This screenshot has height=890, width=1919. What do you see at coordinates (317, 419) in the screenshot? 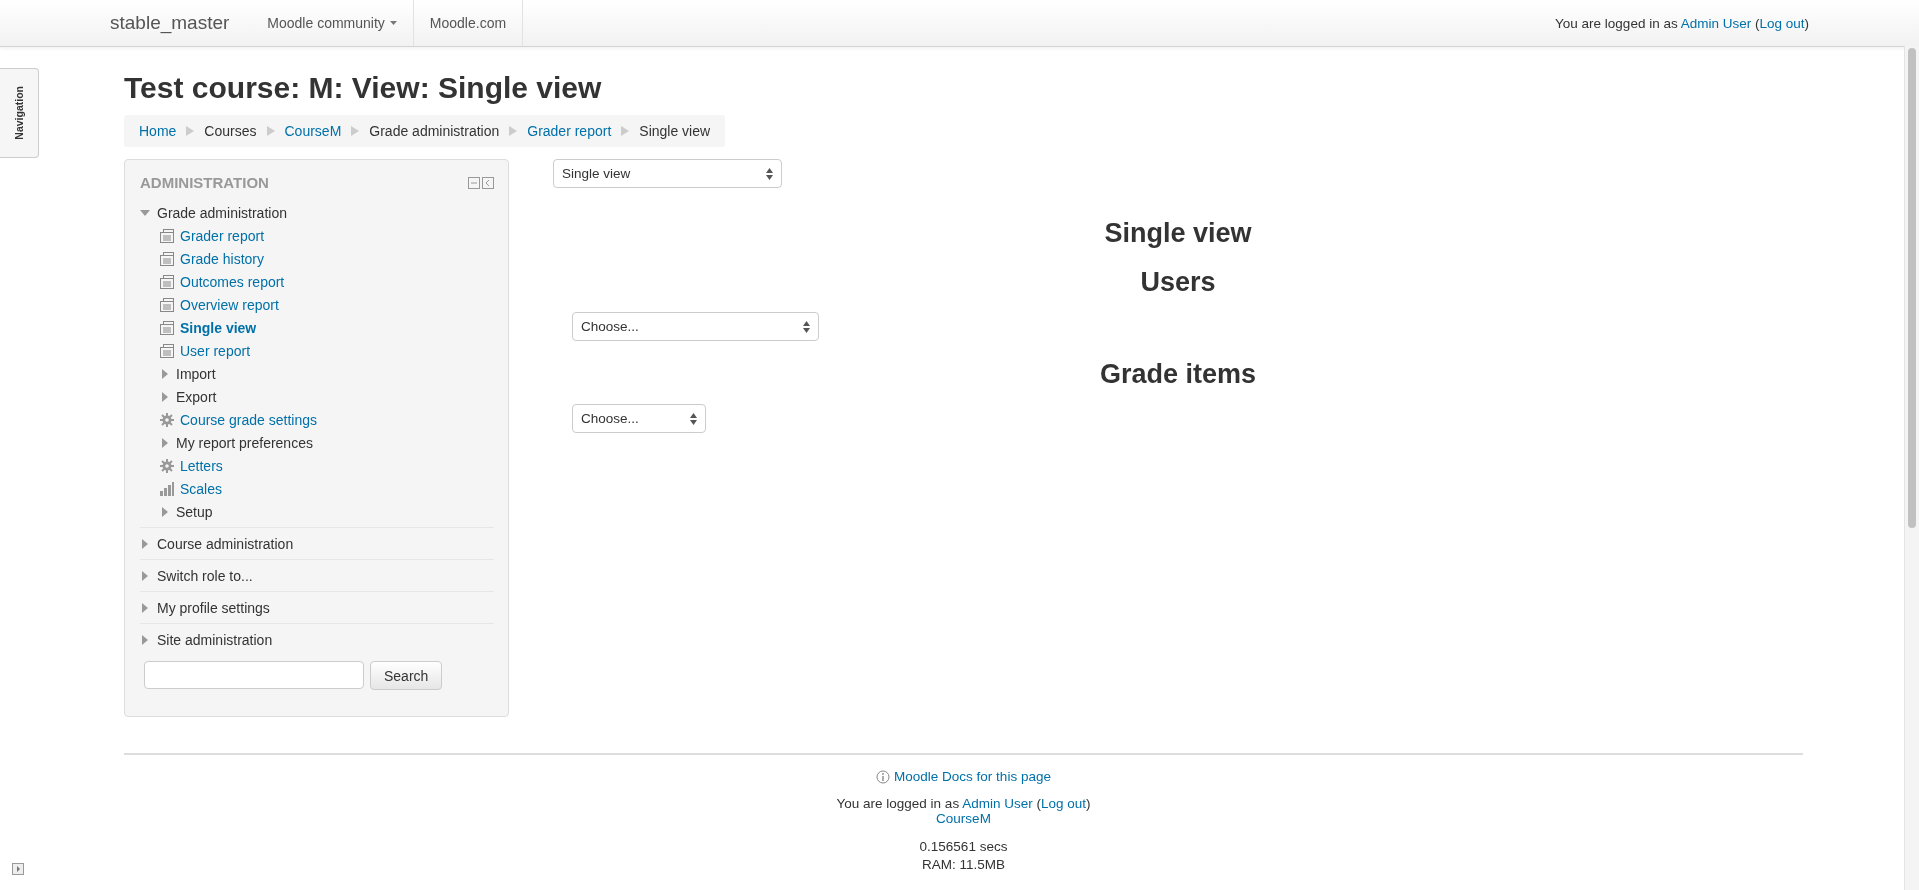
I see `tree-item: Course grade settings` at bounding box center [317, 419].